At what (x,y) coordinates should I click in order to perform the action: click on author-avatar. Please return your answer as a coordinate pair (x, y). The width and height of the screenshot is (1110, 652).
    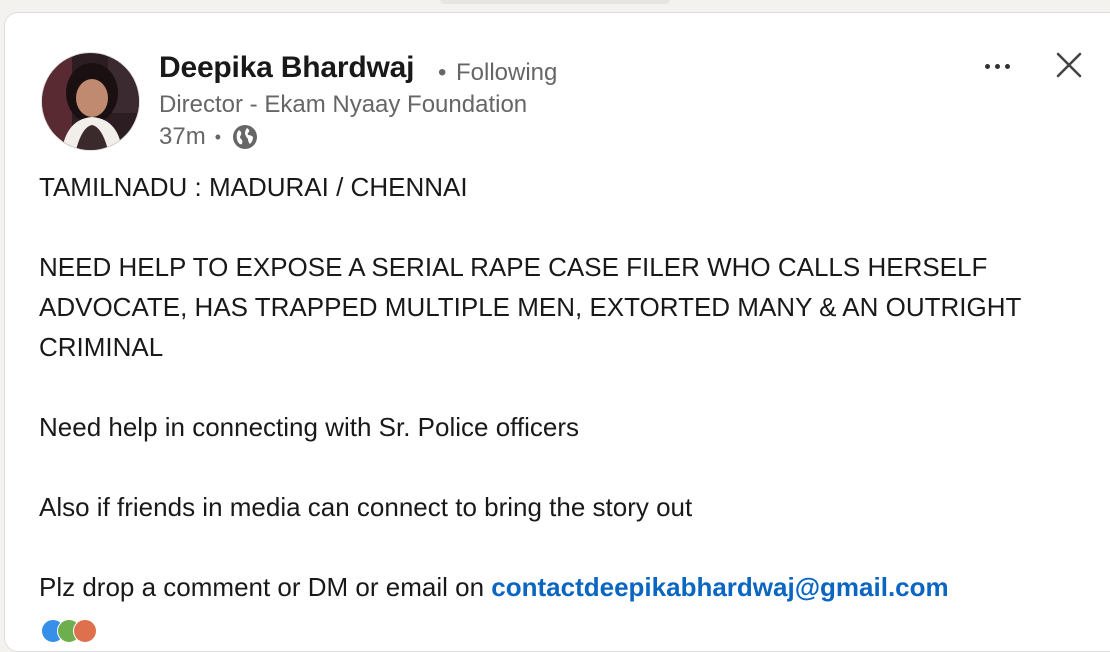
    Looking at the image, I should click on (90, 101).